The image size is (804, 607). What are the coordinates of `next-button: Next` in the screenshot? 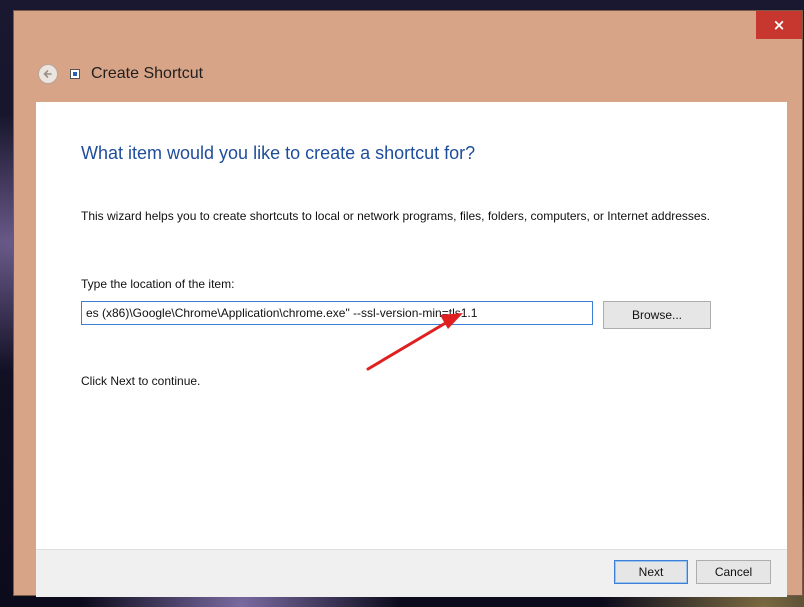 It's located at (651, 572).